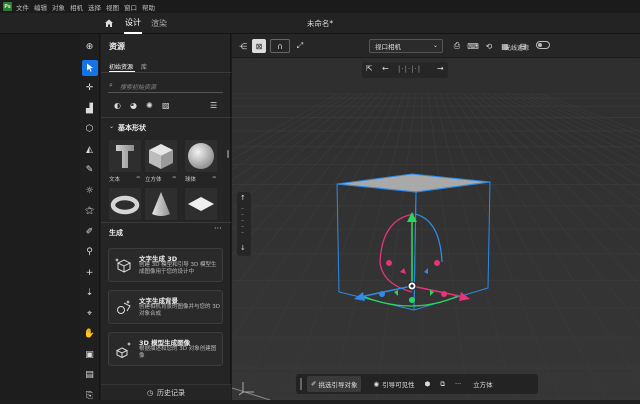 The height and width of the screenshot is (404, 640). What do you see at coordinates (90, 47) in the screenshot?
I see `add-circle-icon: ⊕` at bounding box center [90, 47].